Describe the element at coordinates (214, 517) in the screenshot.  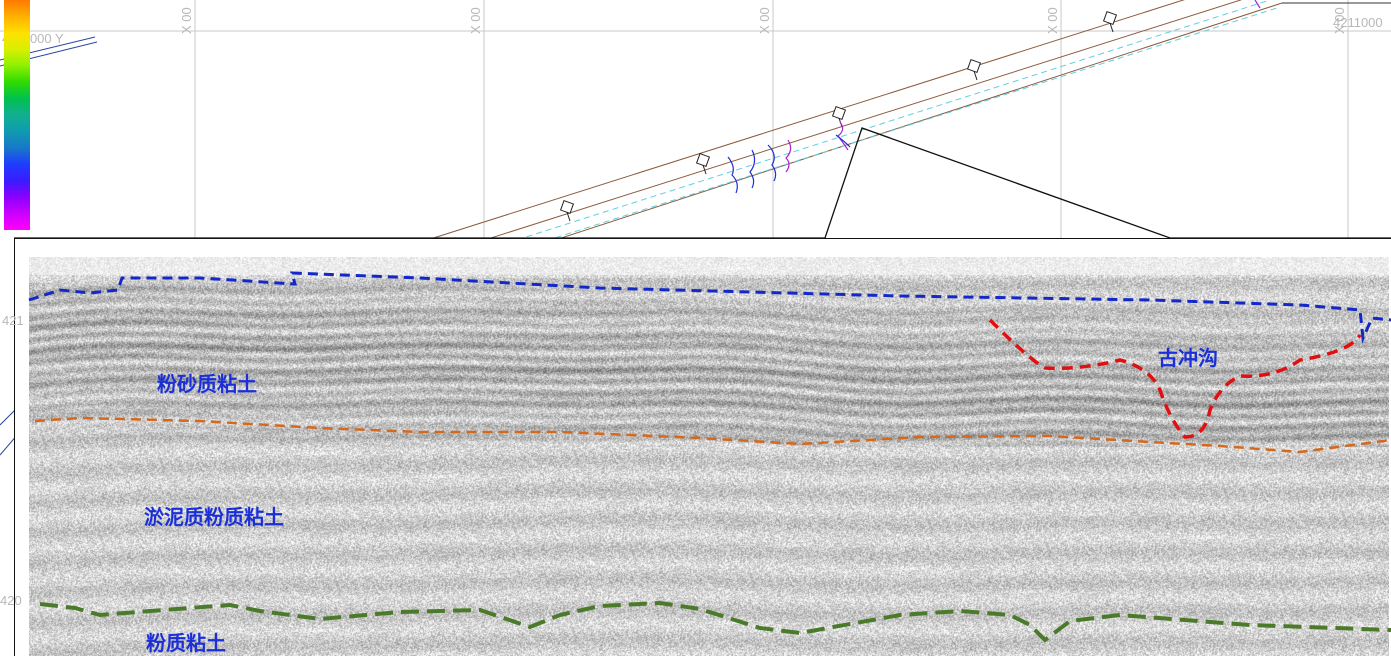
I see `label-muddy-silty-clay: 淤泥质粉质粘土` at that location.